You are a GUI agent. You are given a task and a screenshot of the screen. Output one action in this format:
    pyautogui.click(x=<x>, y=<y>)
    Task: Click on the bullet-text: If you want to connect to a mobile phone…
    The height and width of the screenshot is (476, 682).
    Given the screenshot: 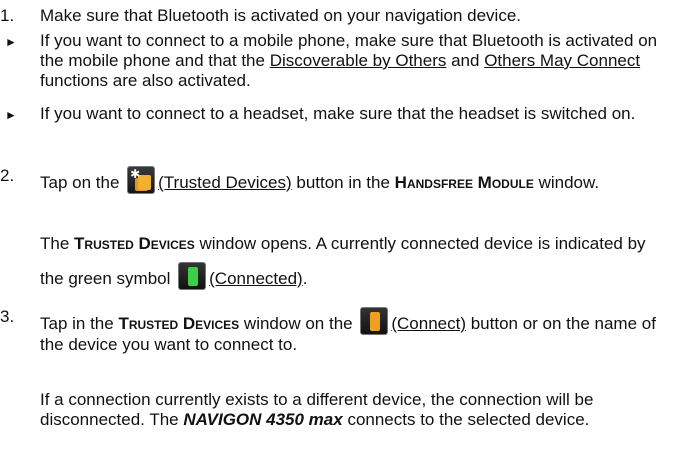 What is the action you would take?
    pyautogui.click(x=355, y=61)
    